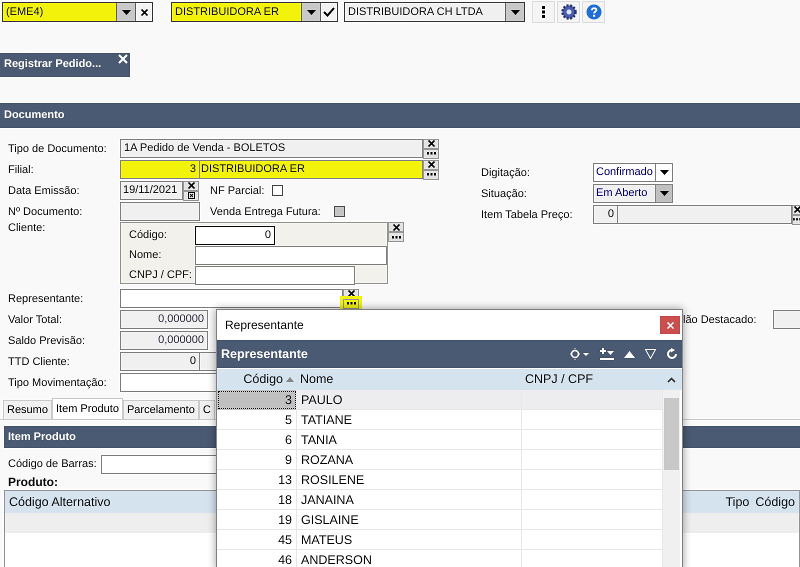 Image resolution: width=800 pixels, height=567 pixels. Describe the element at coordinates (257, 520) in the screenshot. I see `table-cell: 19` at that location.